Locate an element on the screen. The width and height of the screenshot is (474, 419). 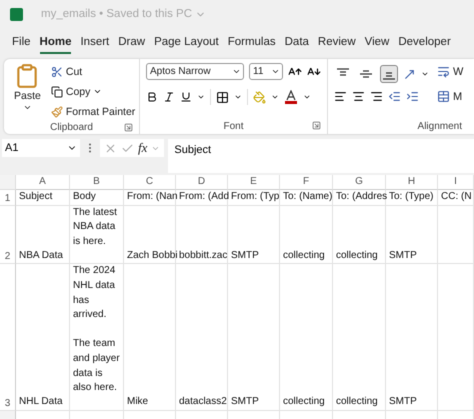
table-cell: From: (Add is located at coordinates (202, 198).